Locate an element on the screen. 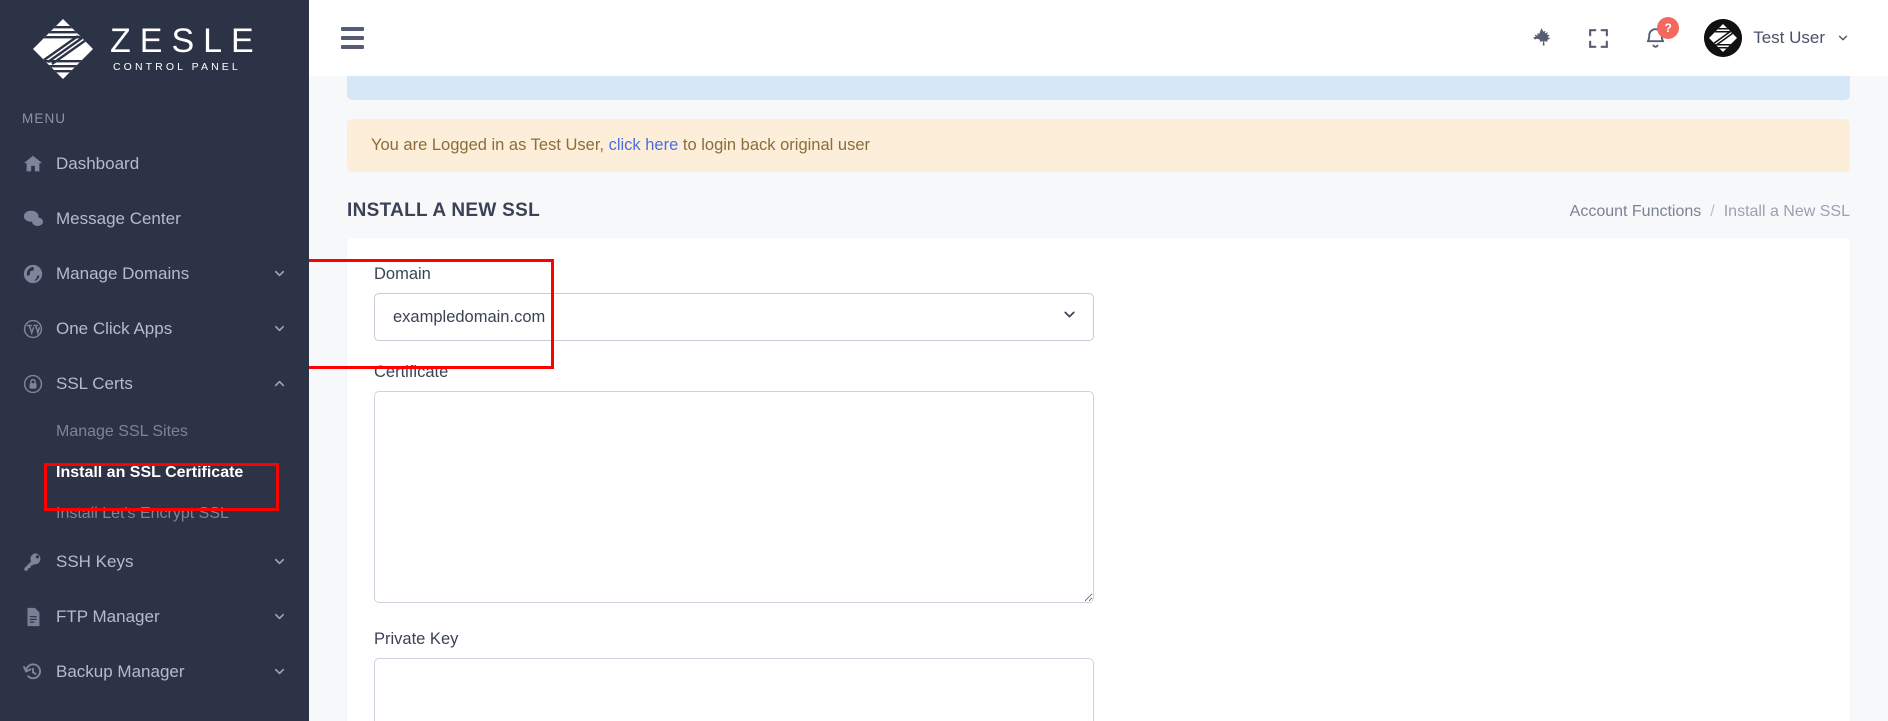 This screenshot has height=721, width=1888. maple-leaf-icon is located at coordinates (1541, 38).